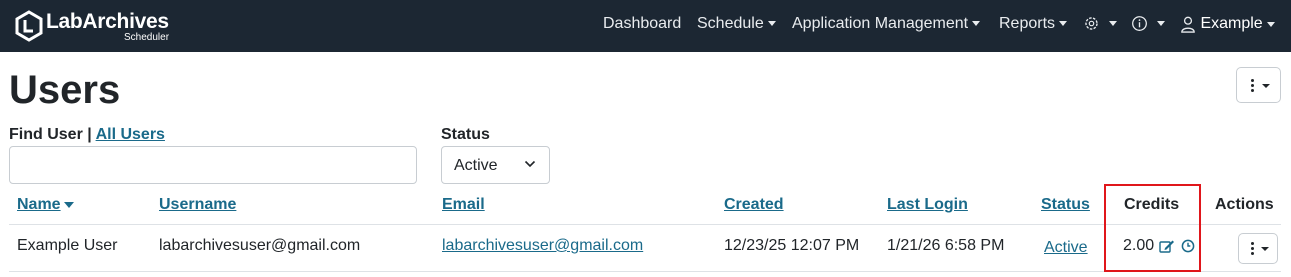 This screenshot has width=1291, height=277. Describe the element at coordinates (465, 134) in the screenshot. I see `status-filter-label: Status` at that location.